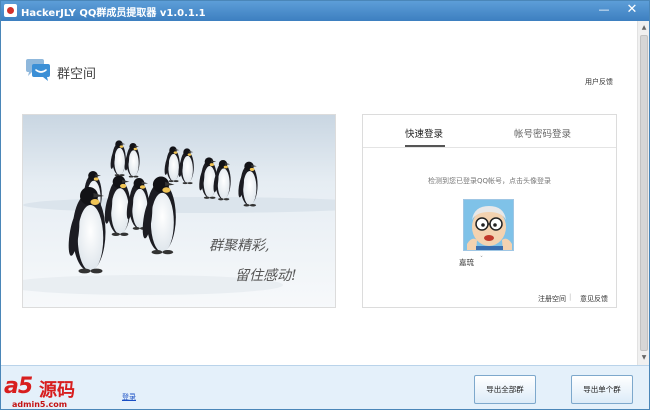 Image resolution: width=650 pixels, height=410 pixels. I want to click on cartoon-avatar-icon, so click(488, 225).